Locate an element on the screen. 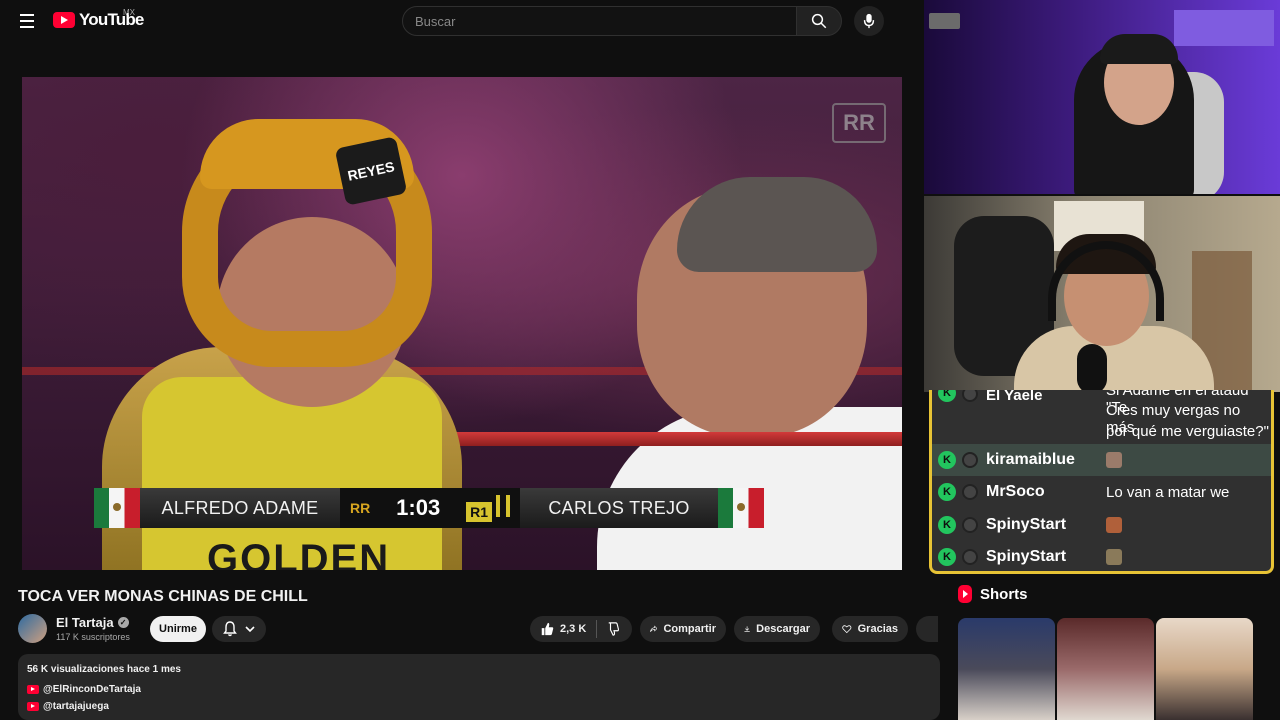 The image size is (1280, 720). description-link: @ElRinconDeTartaja is located at coordinates (84, 689).